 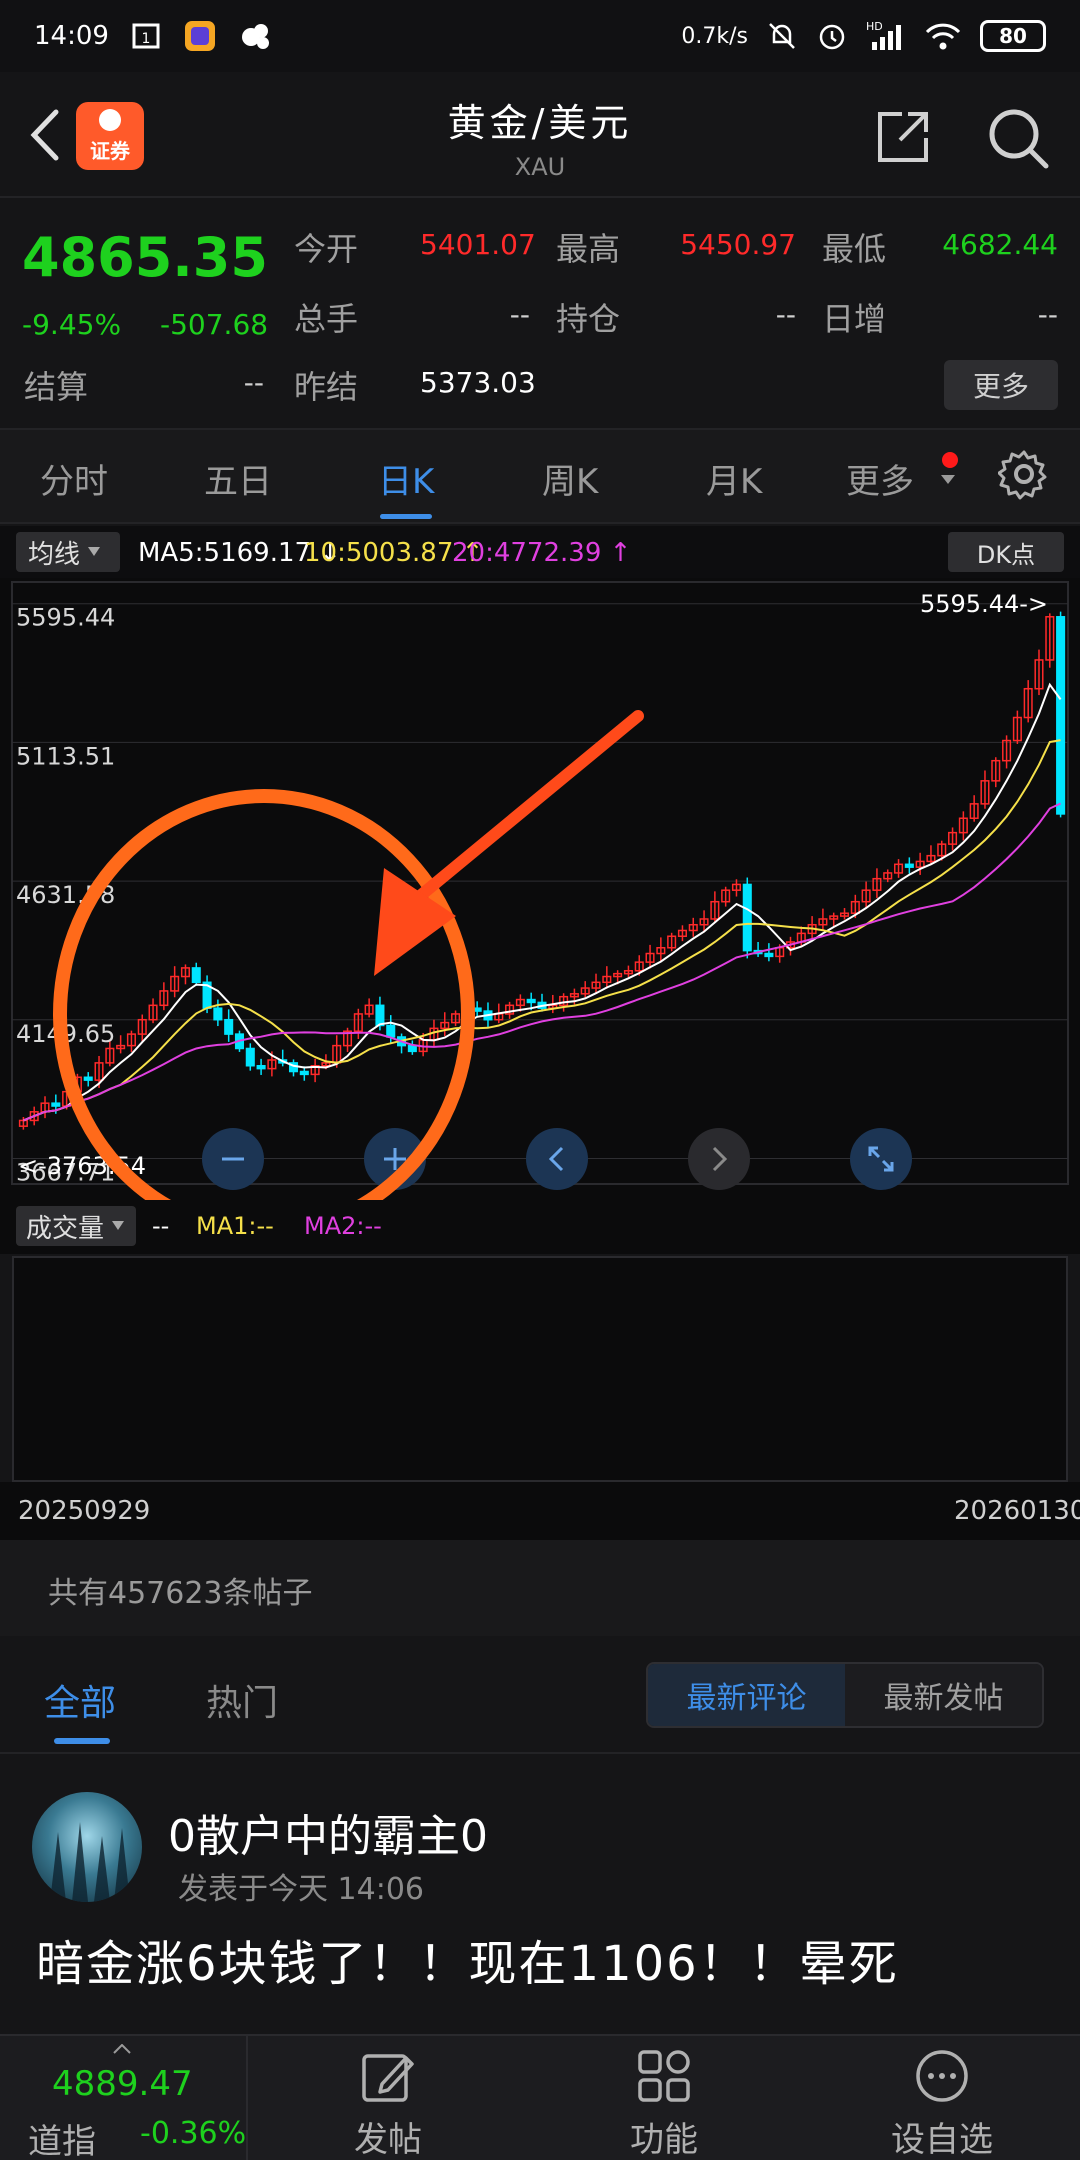 I want to click on post-time: 发表于今天 14:06, so click(x=301, y=1889).